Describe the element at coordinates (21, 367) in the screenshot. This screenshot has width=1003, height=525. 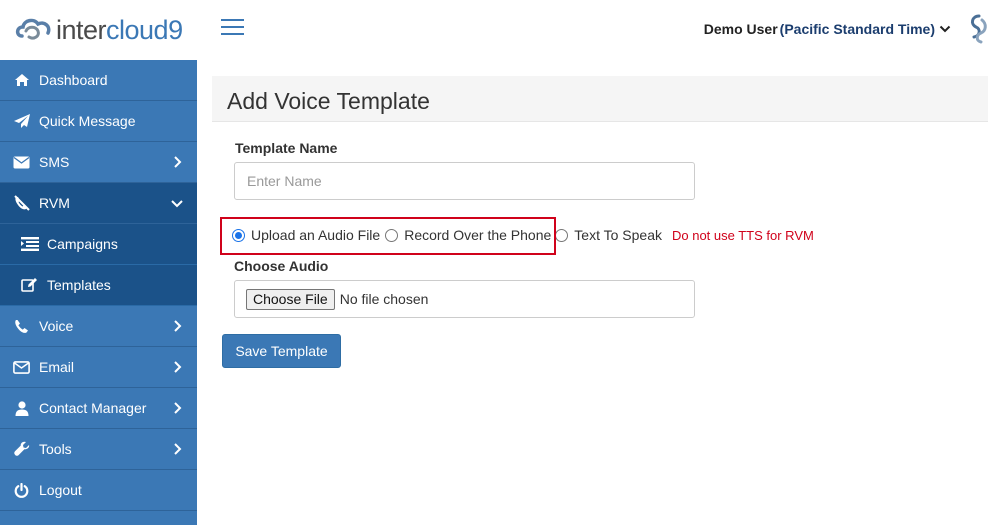
I see `envelope-outline-icon` at that location.